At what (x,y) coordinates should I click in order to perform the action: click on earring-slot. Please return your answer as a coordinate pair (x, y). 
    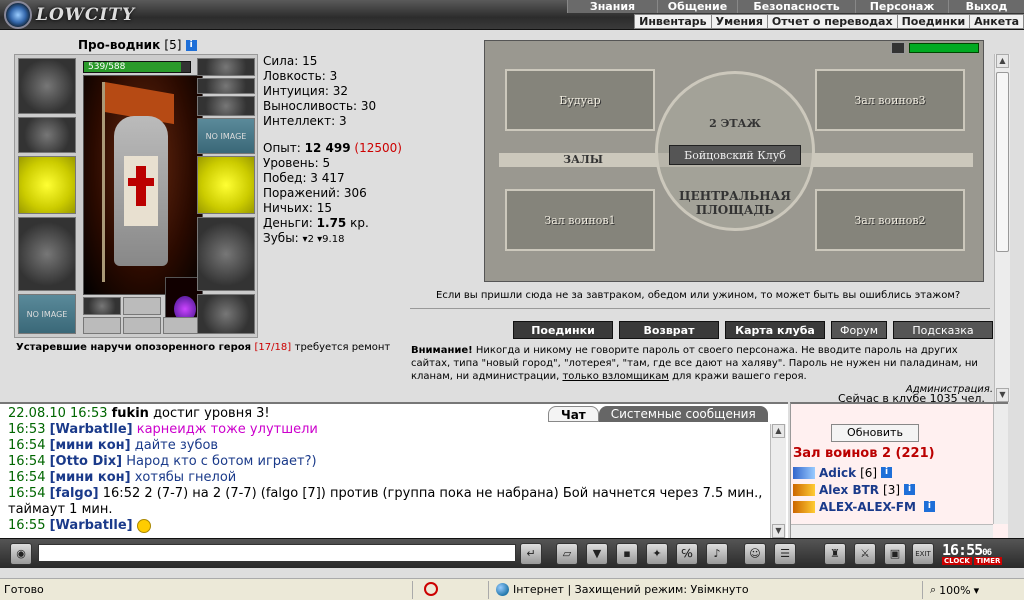
    Looking at the image, I should click on (226, 86).